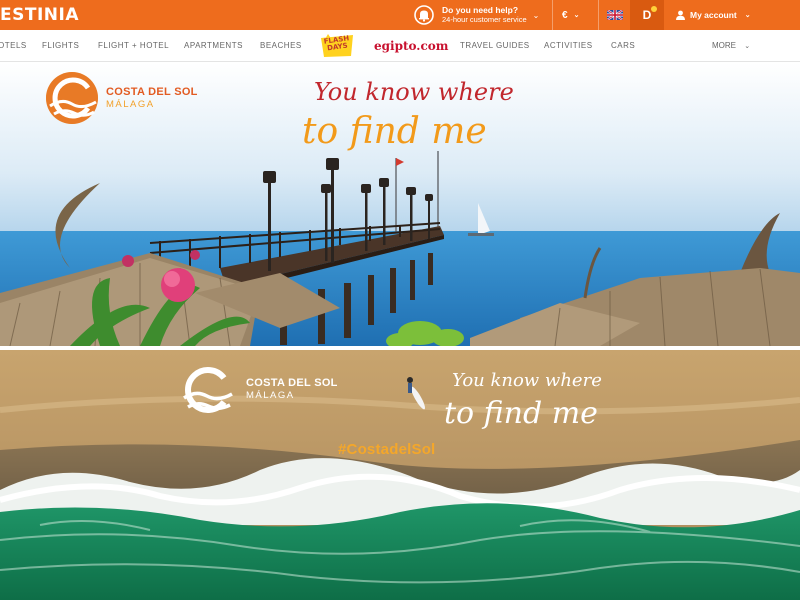 Image resolution: width=800 pixels, height=600 pixels. I want to click on nav-hotels: OTELS, so click(13, 45).